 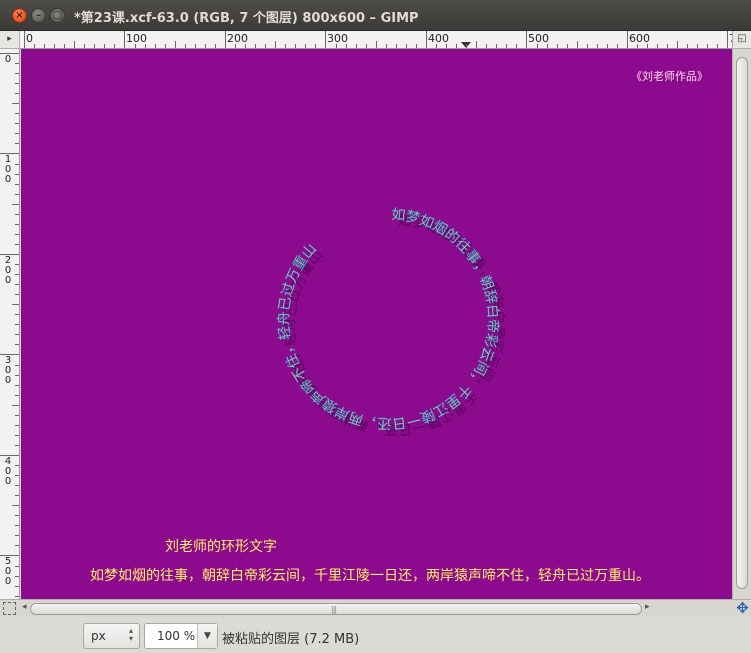 I want to click on ruler-label: 200, so click(x=237, y=38).